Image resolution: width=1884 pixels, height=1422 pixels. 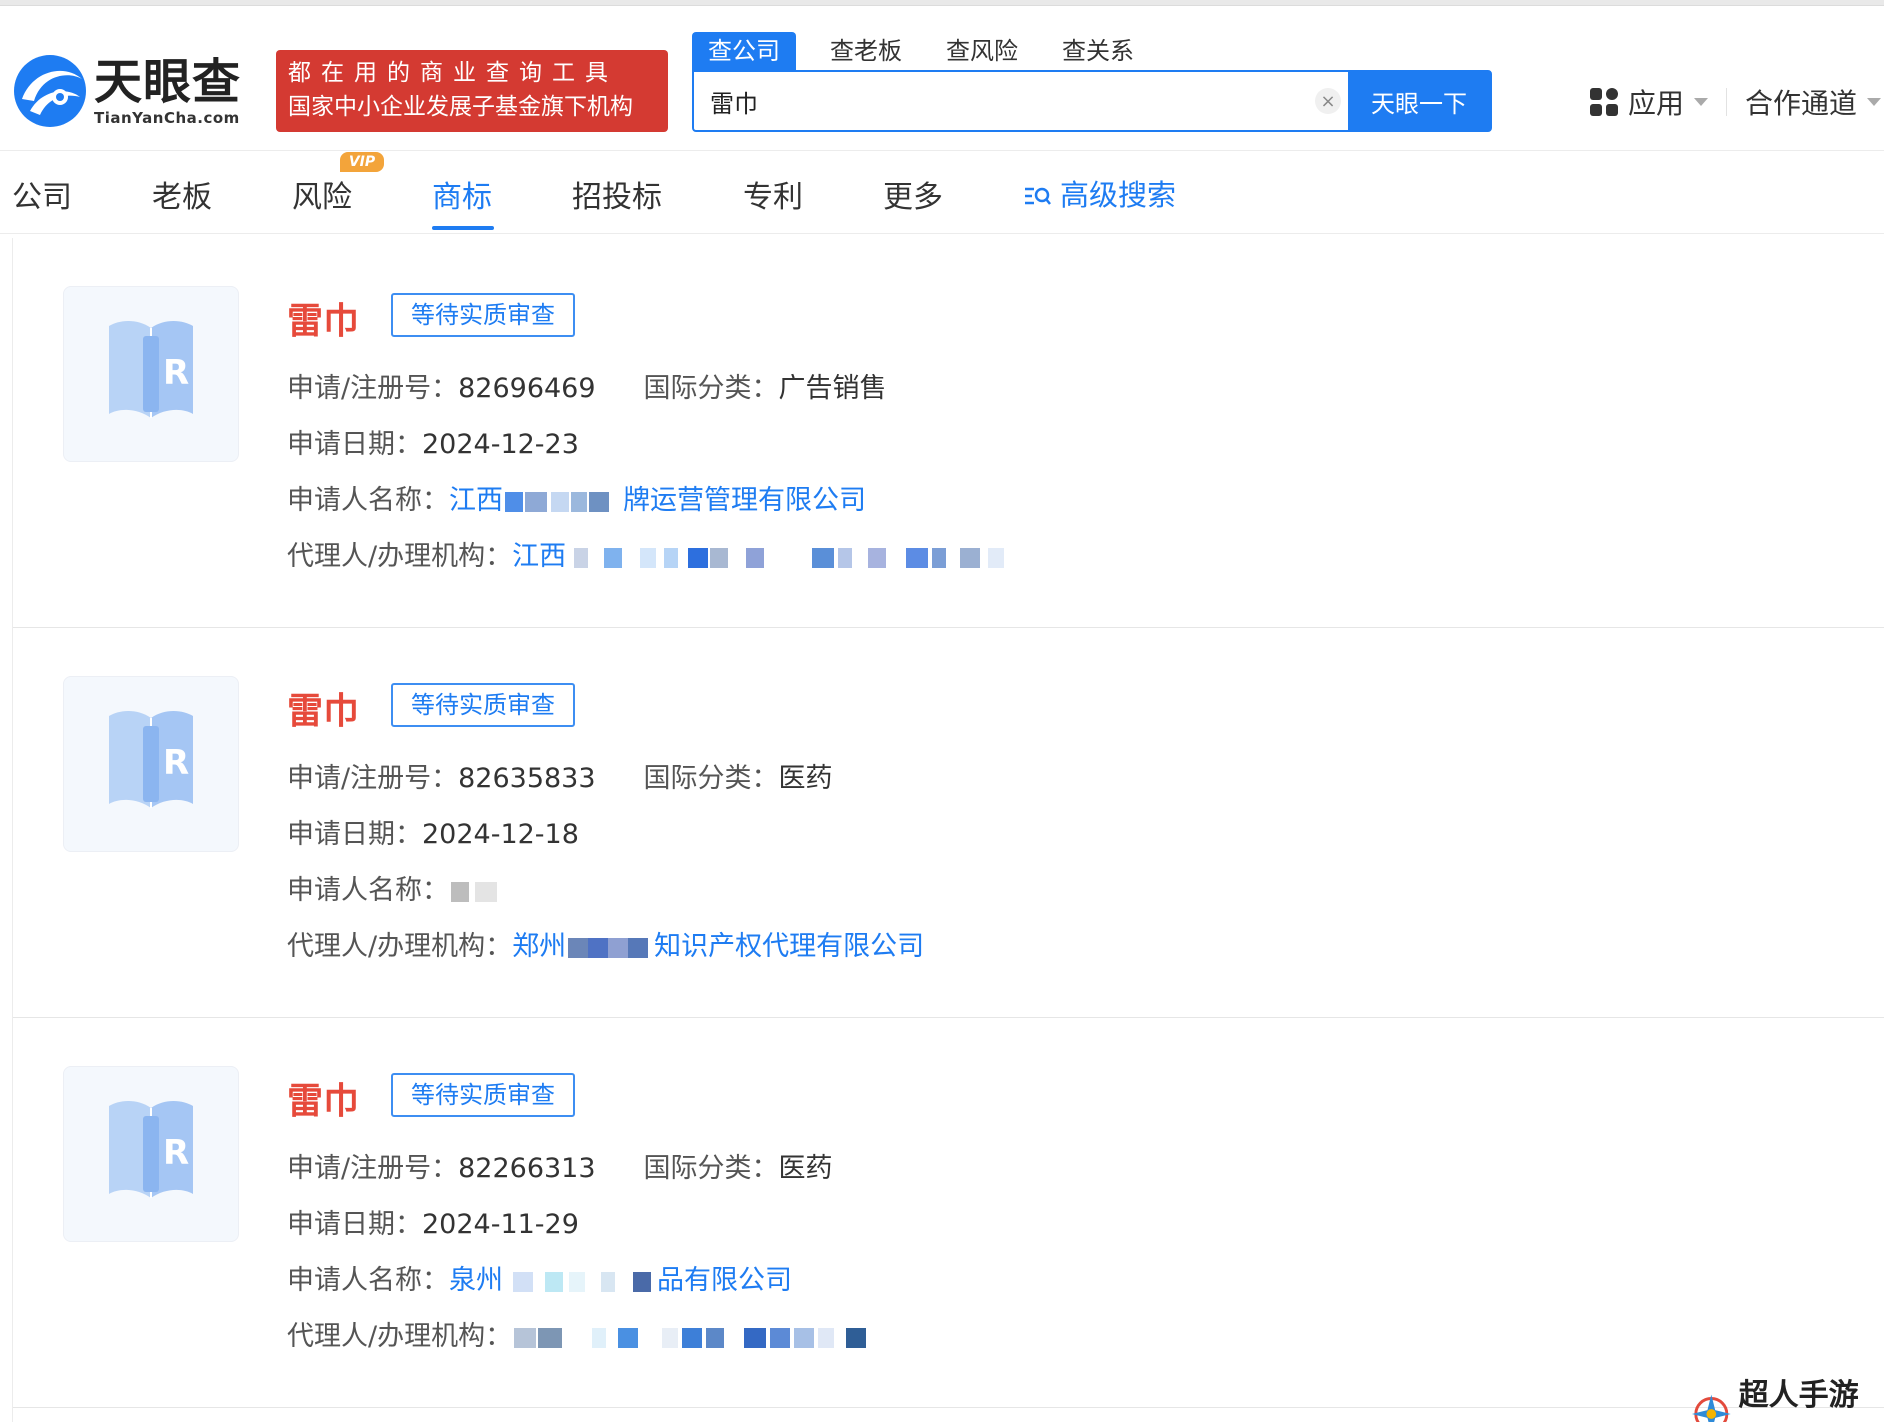 What do you see at coordinates (472, 91) in the screenshot?
I see `slogan-banner: 都在用的商业查询工具 国家中小企业发展子基金旗下机构` at bounding box center [472, 91].